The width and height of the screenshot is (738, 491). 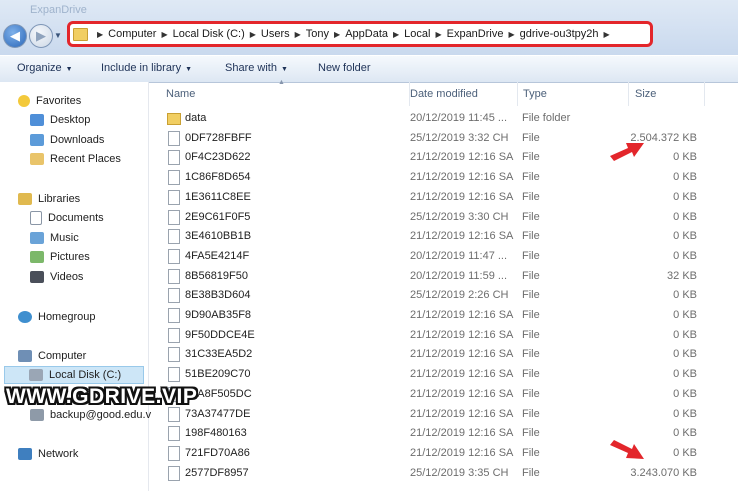 I want to click on nav-local-disk: Local Disk (C:), so click(x=74, y=375).